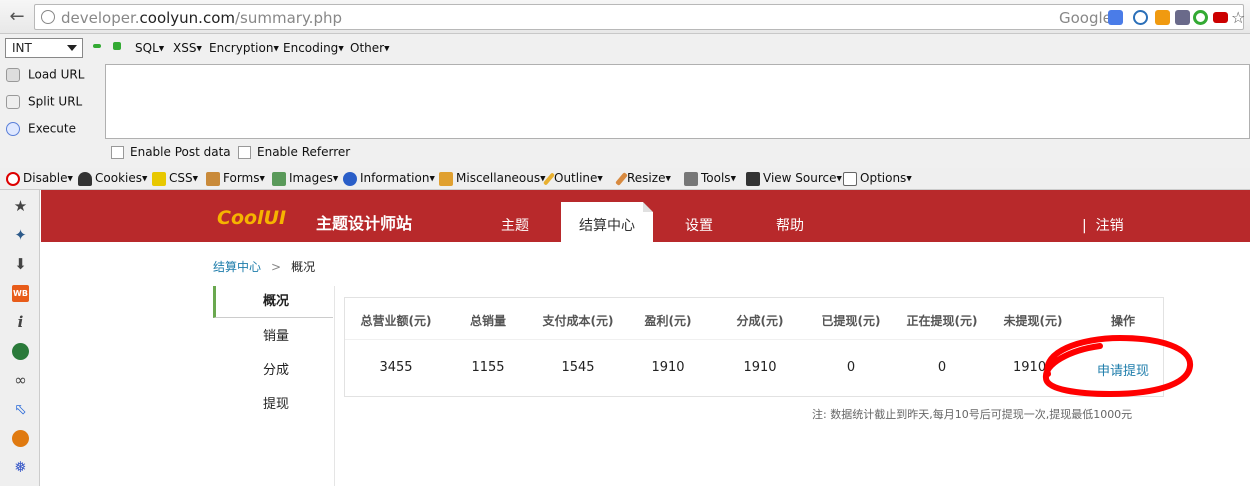 This screenshot has height=486, width=1250. Describe the element at coordinates (97, 46) in the screenshot. I see `minus-icon` at that location.